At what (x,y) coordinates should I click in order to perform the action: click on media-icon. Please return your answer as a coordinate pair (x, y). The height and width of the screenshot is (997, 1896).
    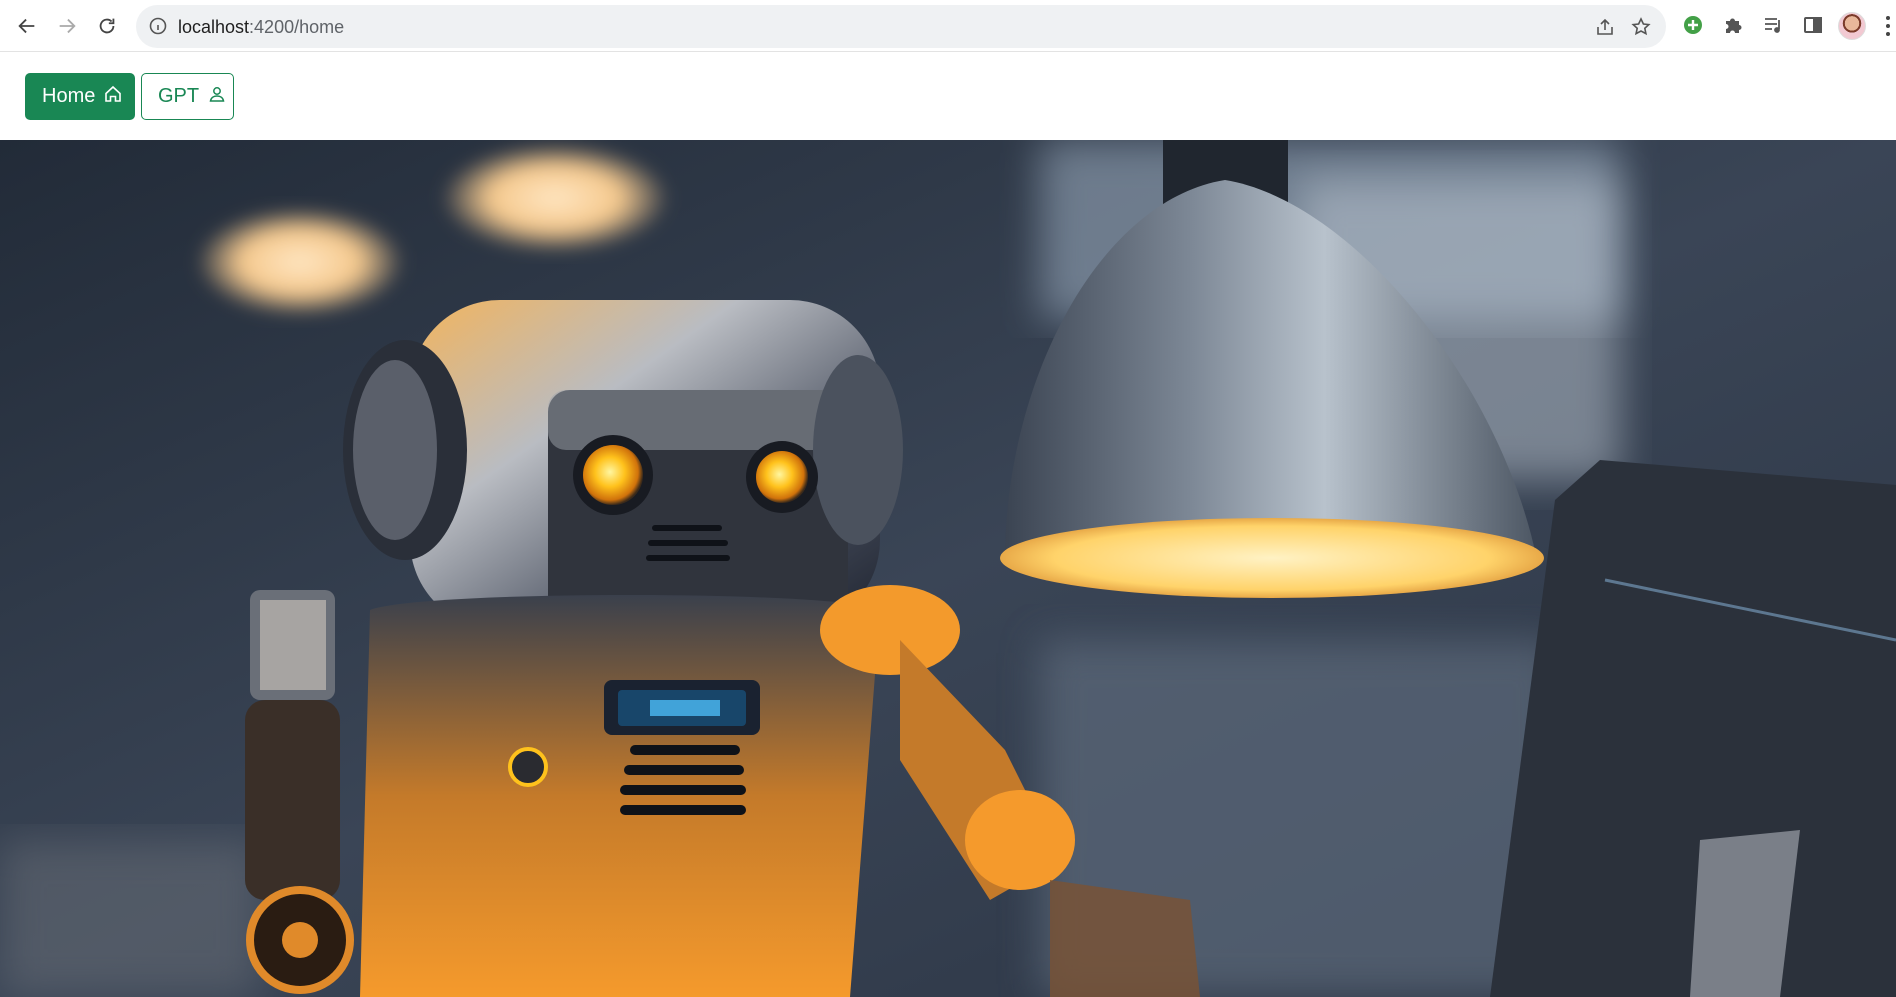
    Looking at the image, I should click on (1773, 25).